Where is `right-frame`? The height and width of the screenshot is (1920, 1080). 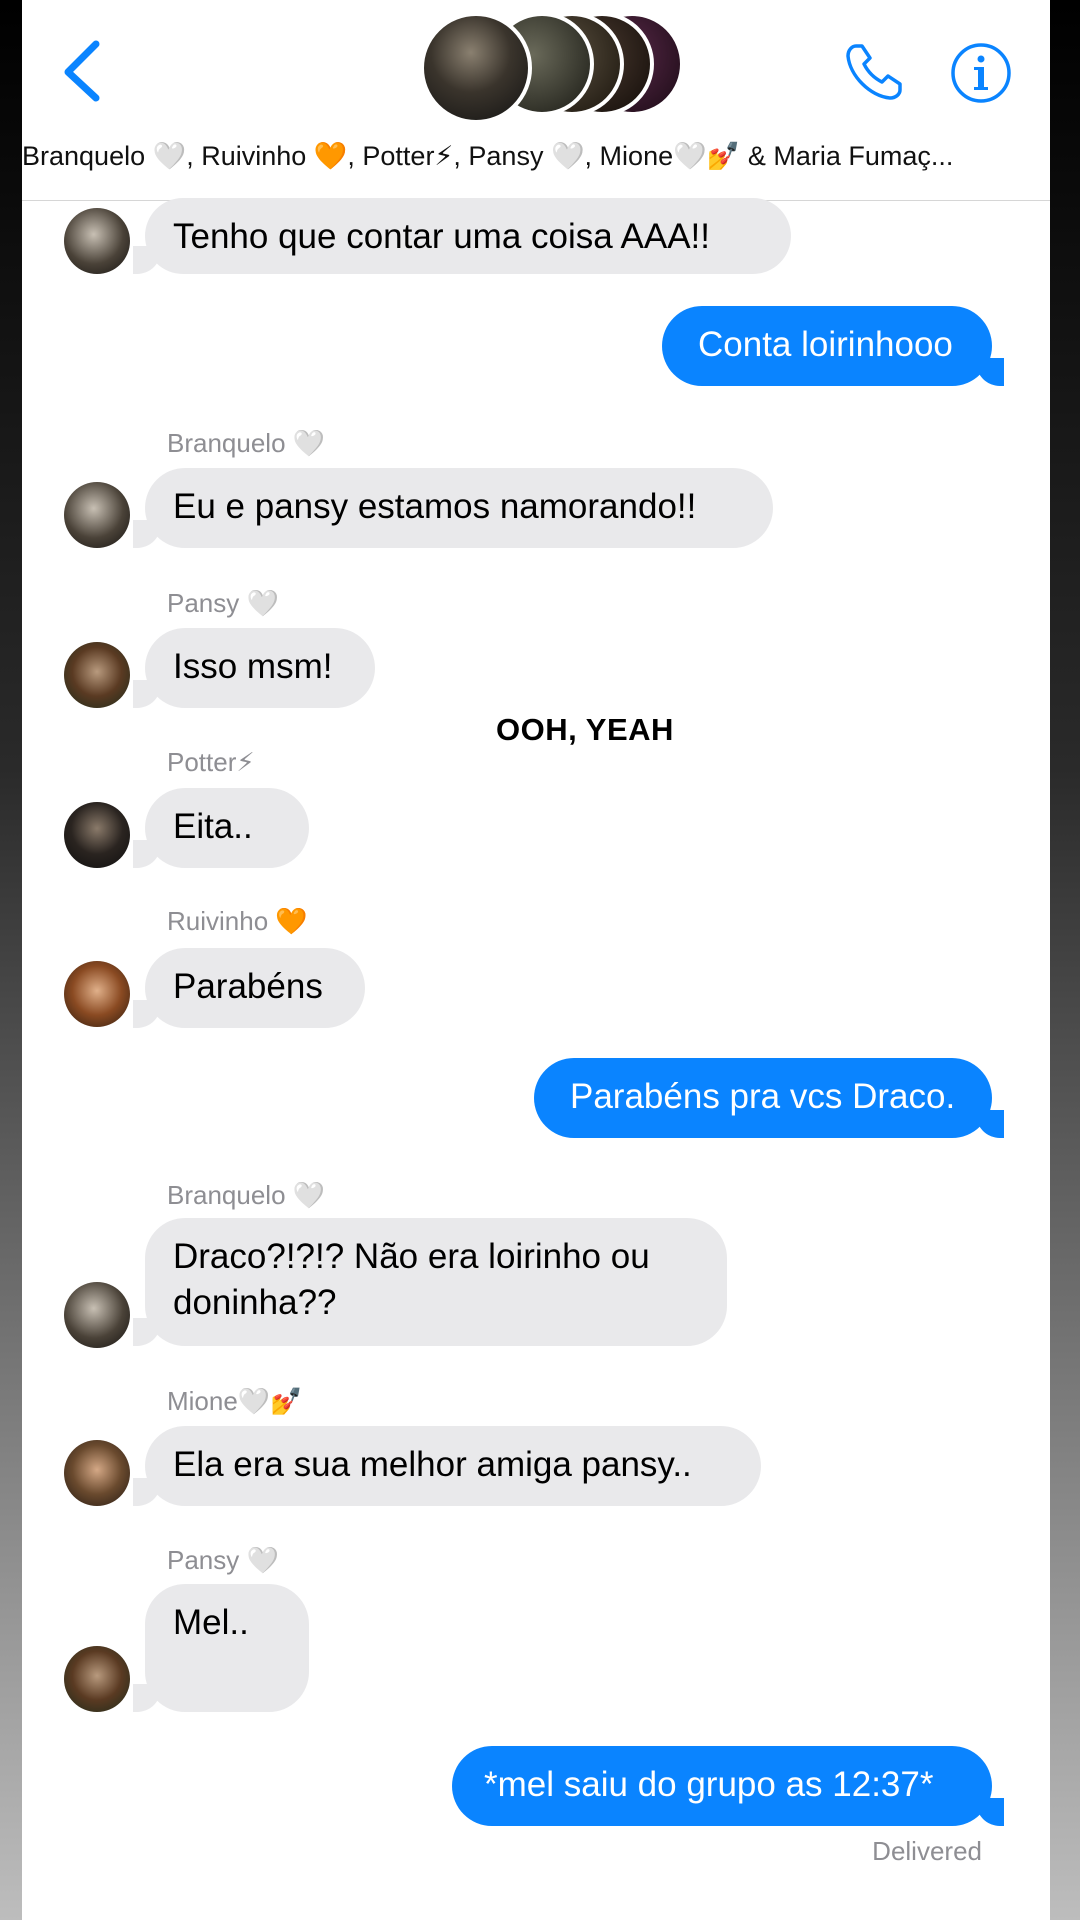 right-frame is located at coordinates (1065, 960).